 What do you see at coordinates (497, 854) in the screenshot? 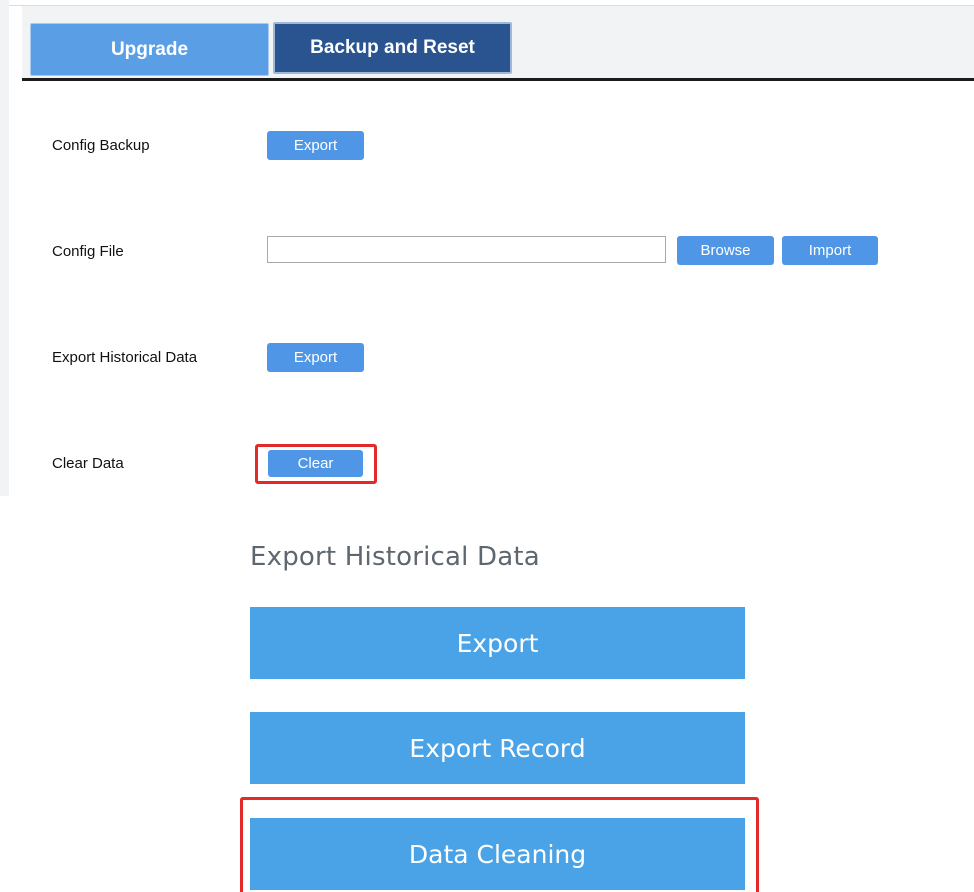
I see `data-cleaning-button: Data Cleaning` at bounding box center [497, 854].